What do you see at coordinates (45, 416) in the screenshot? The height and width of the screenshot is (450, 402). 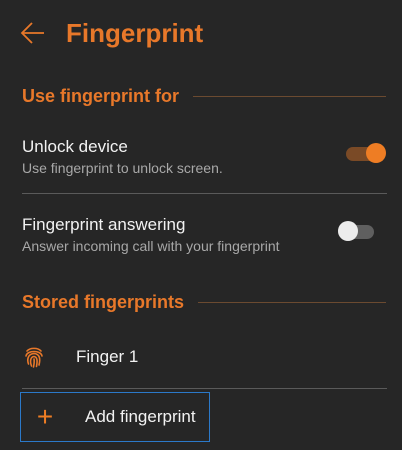 I see `plus-icon: +` at bounding box center [45, 416].